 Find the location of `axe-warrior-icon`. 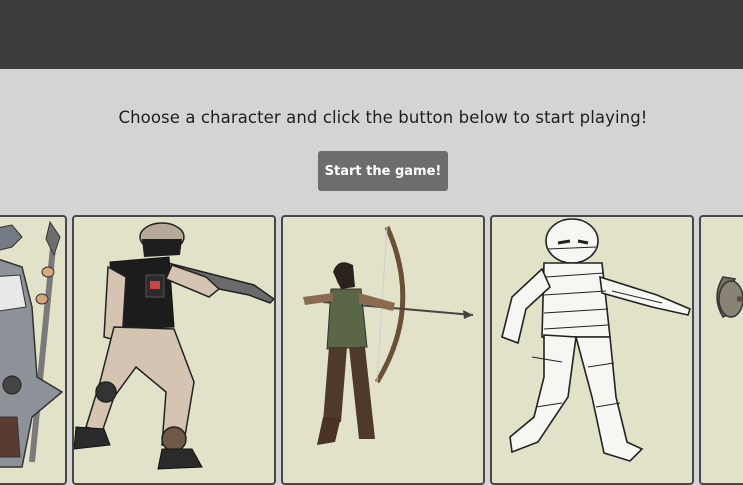

axe-warrior-icon is located at coordinates (729, 297).